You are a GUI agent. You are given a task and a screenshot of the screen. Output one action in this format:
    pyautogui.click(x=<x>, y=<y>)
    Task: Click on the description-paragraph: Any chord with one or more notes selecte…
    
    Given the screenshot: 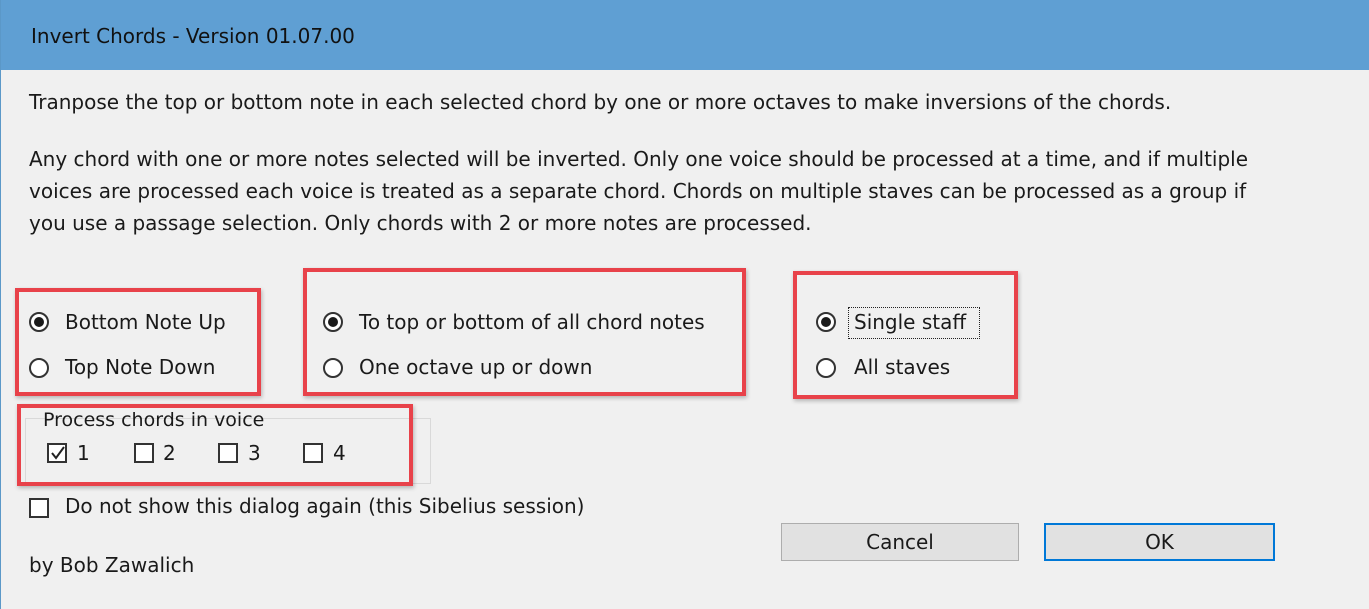 What is the action you would take?
    pyautogui.click(x=638, y=191)
    